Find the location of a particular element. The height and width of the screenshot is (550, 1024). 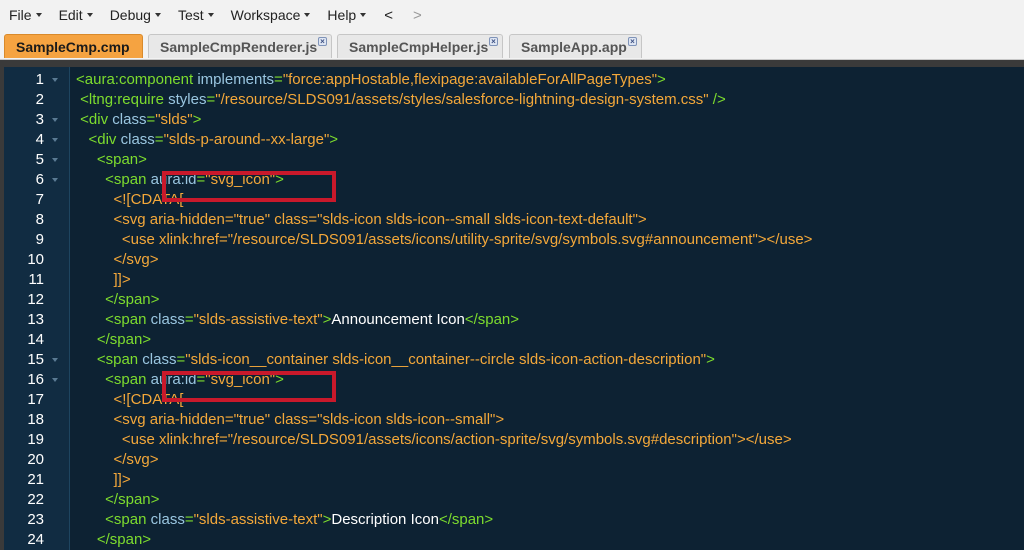

code-line: 3 <div class="slds"> is located at coordinates (514, 120).